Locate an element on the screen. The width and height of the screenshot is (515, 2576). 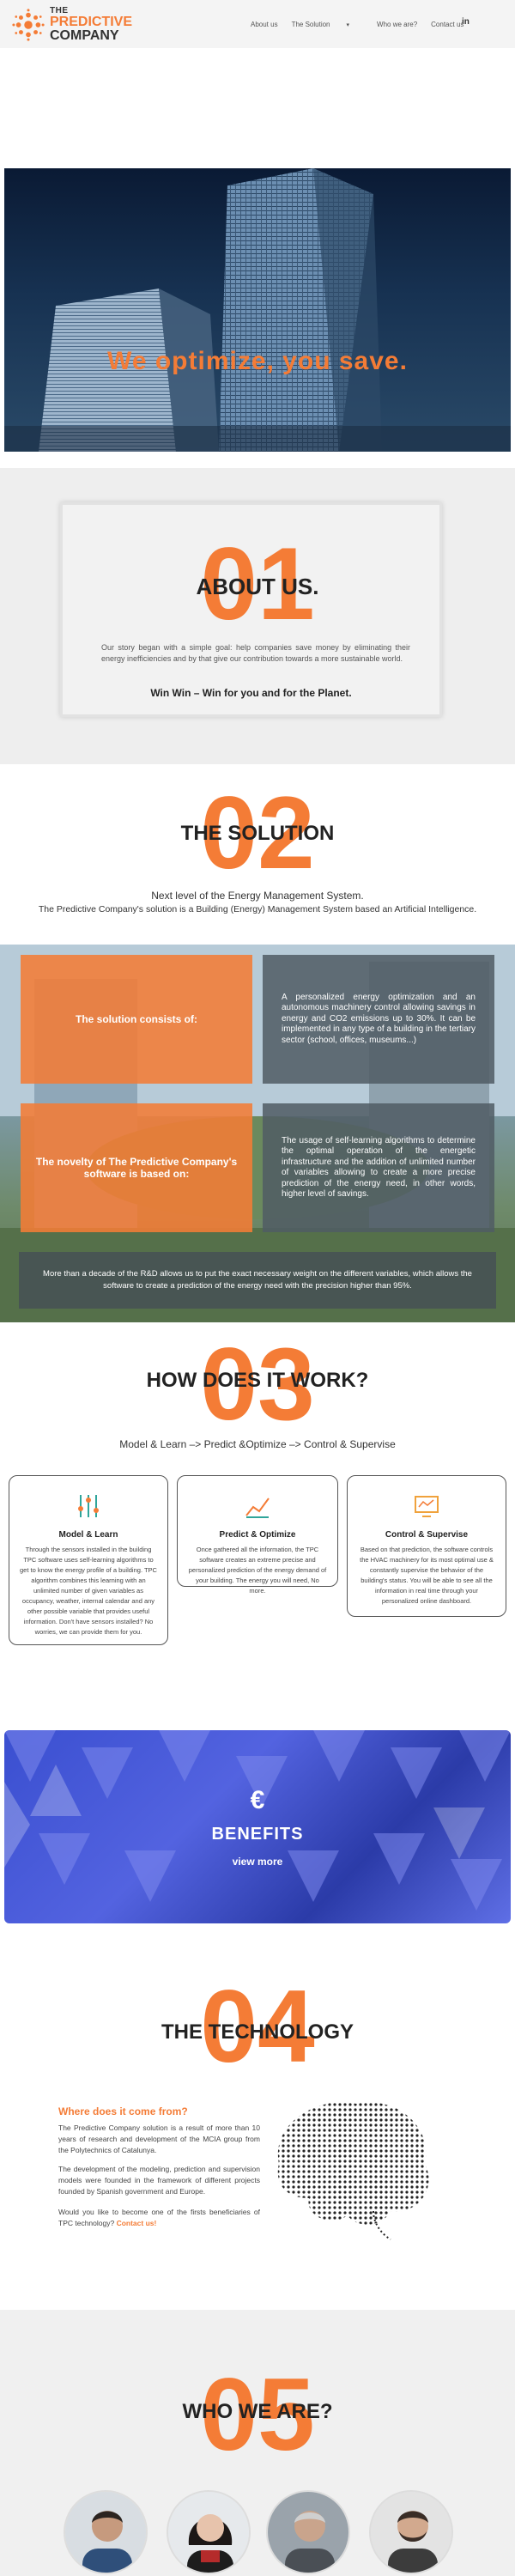
logo-wordmark: THE PREDICTIVE COMPANY is located at coordinates (91, 25).